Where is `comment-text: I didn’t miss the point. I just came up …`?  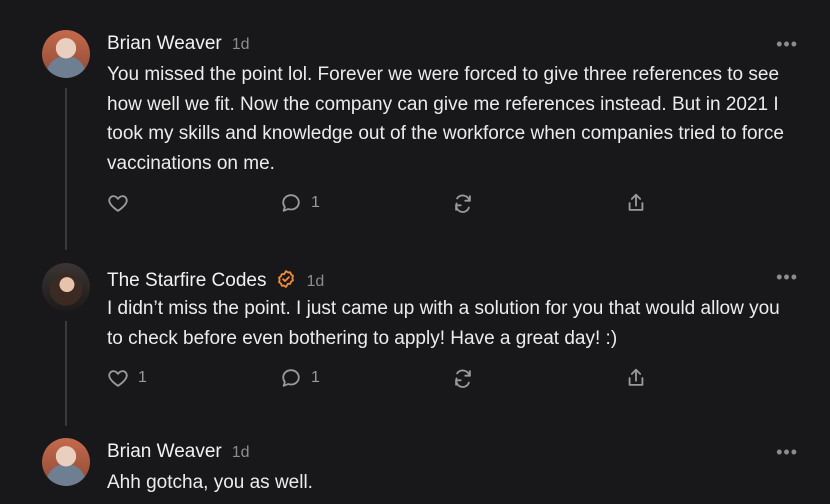
comment-text: I didn’t miss the point. I just came up … is located at coordinates (443, 323).